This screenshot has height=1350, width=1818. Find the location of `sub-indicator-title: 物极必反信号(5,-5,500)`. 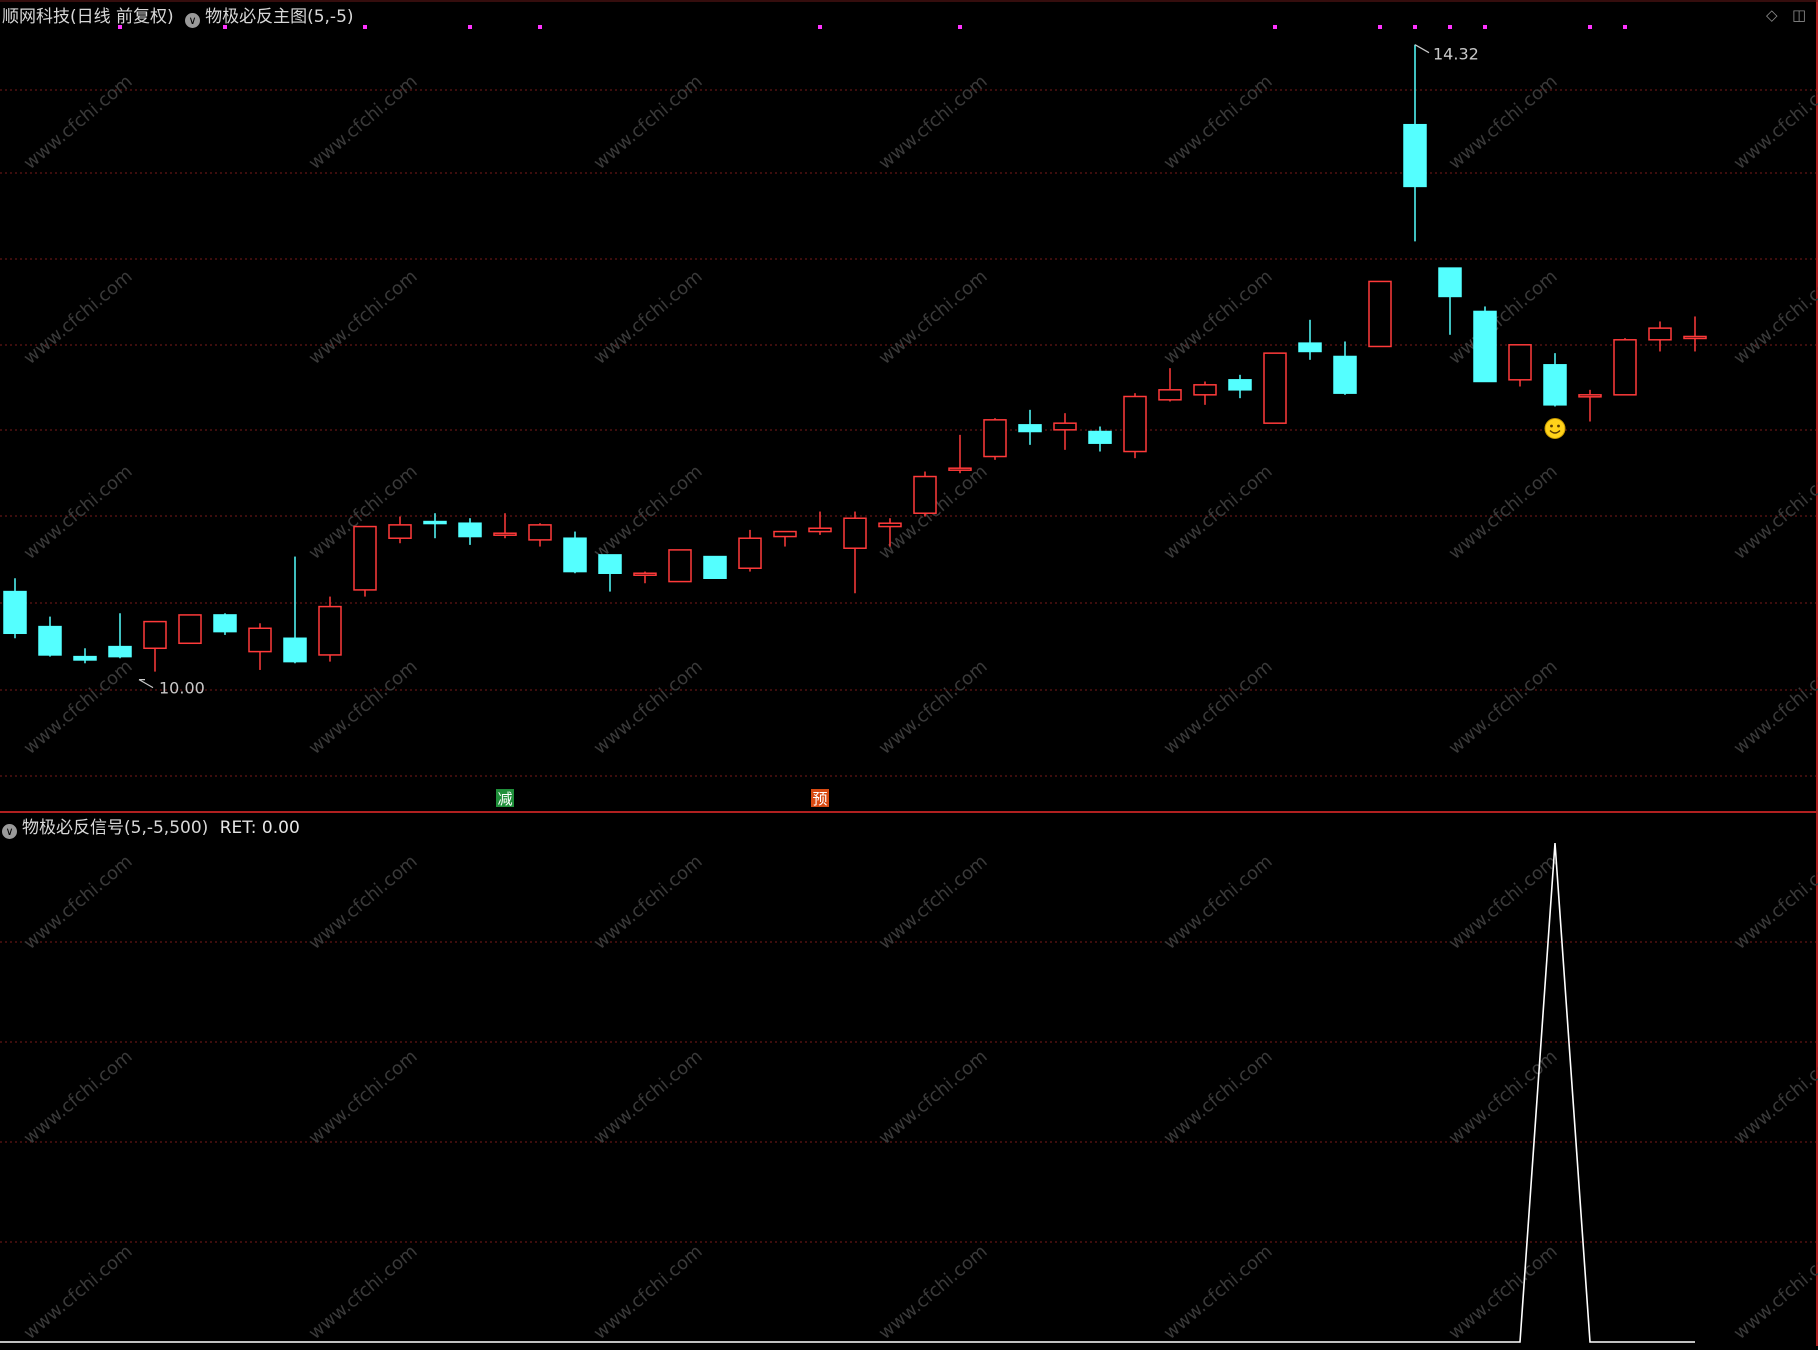

sub-indicator-title: 物极必反信号(5,-5,500) is located at coordinates (115, 828).